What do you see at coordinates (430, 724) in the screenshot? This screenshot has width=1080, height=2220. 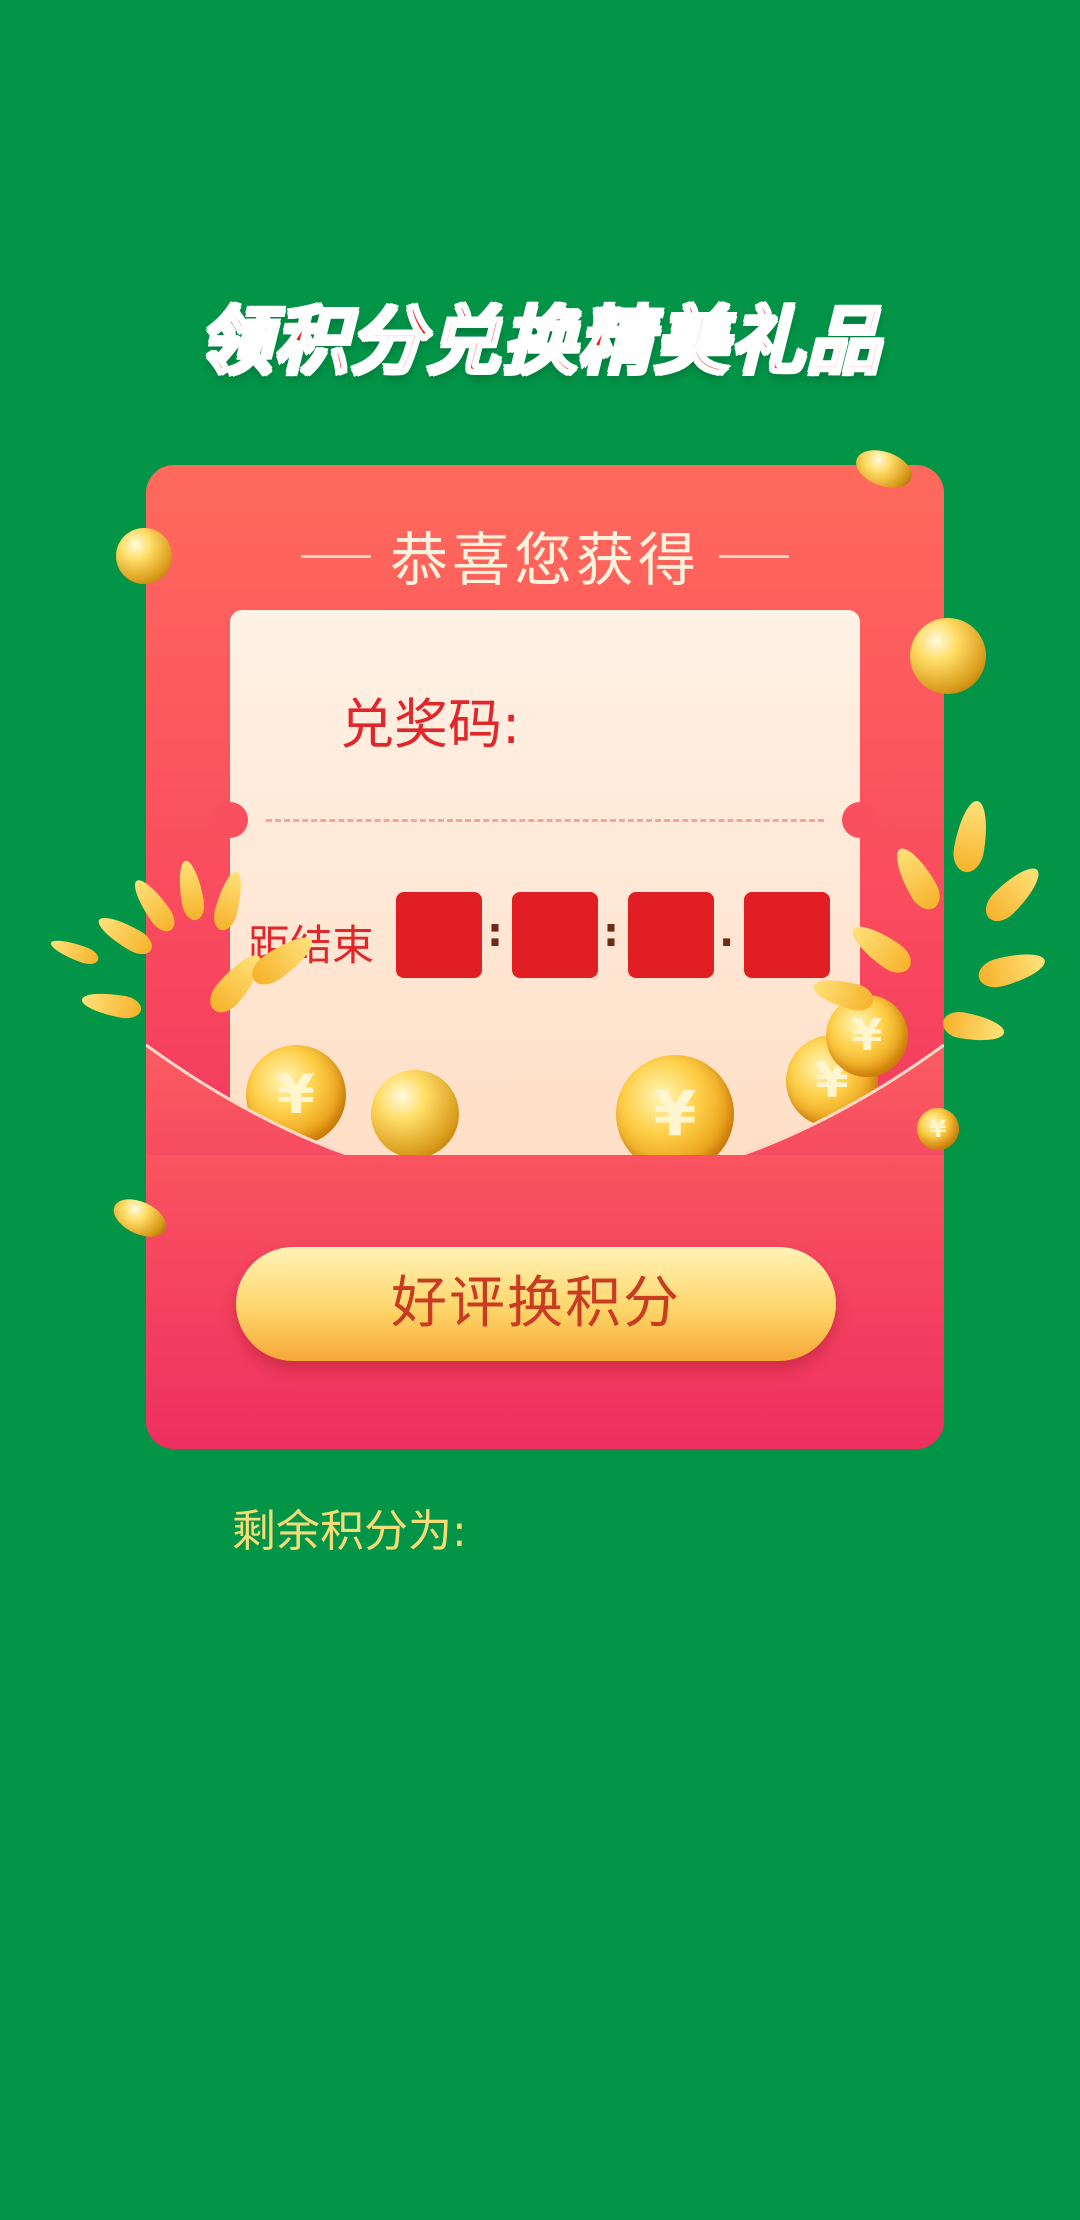 I see `redeem-code-label: 兑奖码:` at bounding box center [430, 724].